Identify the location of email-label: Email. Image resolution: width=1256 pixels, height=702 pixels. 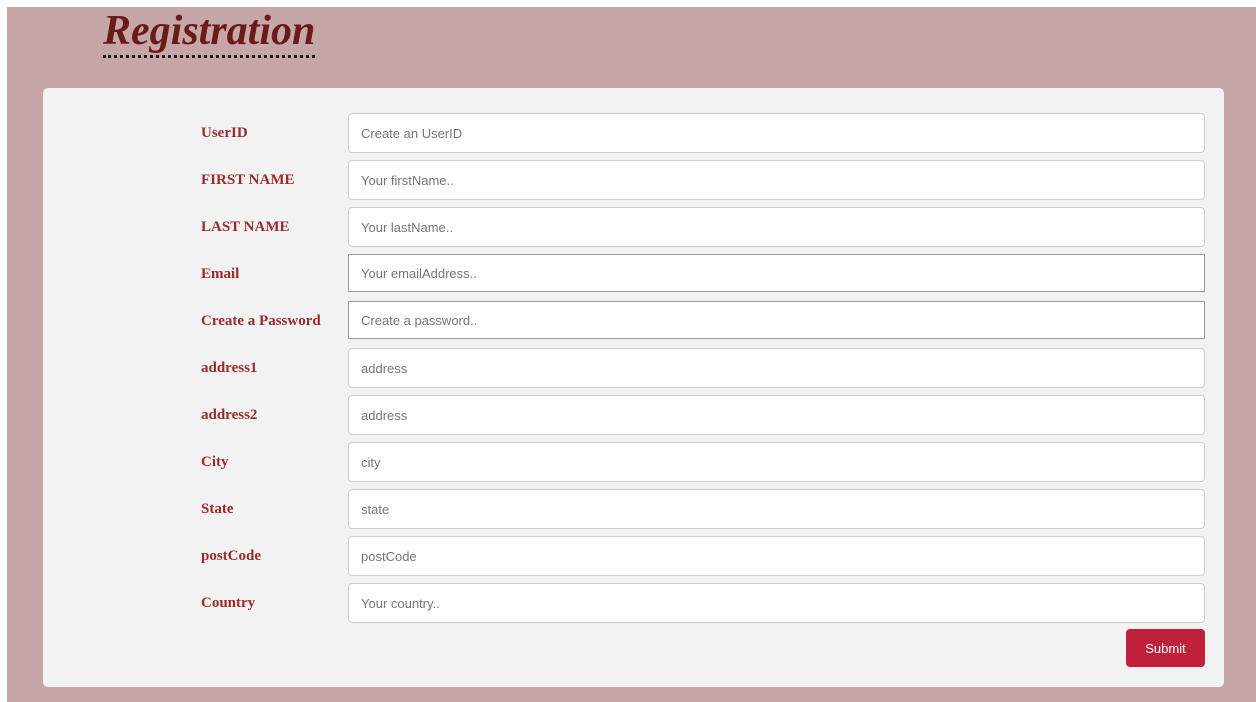
(220, 274).